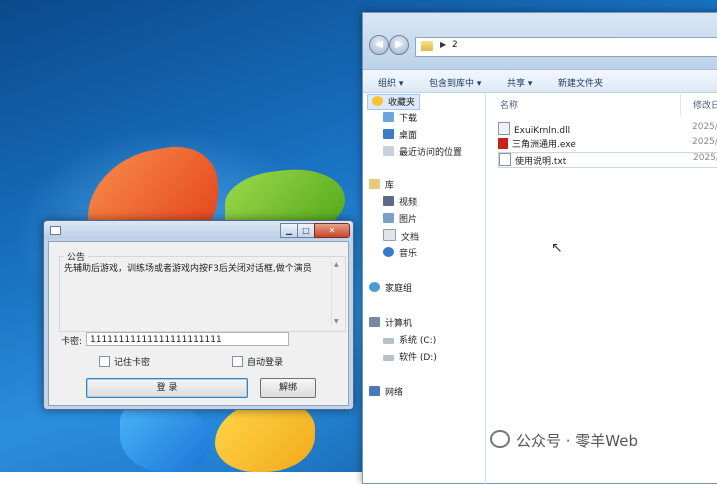 The image size is (717, 484). Describe the element at coordinates (455, 45) in the screenshot. I see `address-path: 2` at that location.